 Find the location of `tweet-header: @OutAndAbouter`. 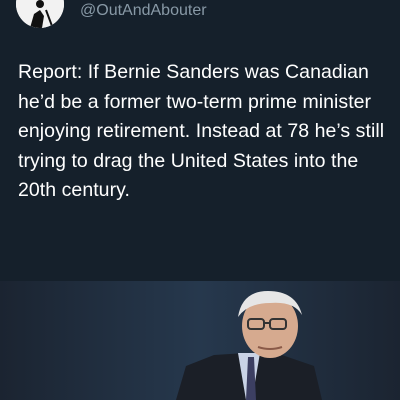

tweet-header: @OutAndAbouter is located at coordinates (200, 20).